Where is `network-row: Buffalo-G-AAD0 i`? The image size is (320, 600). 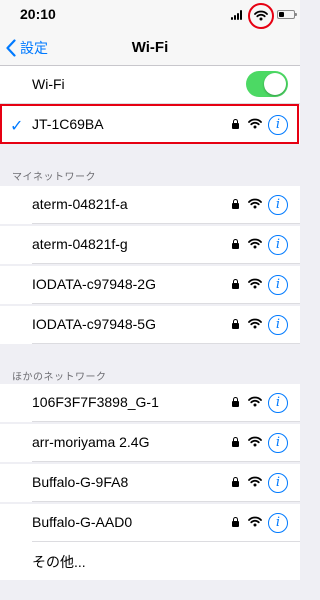
network-row: Buffalo-G-AAD0 i is located at coordinates (150, 523).